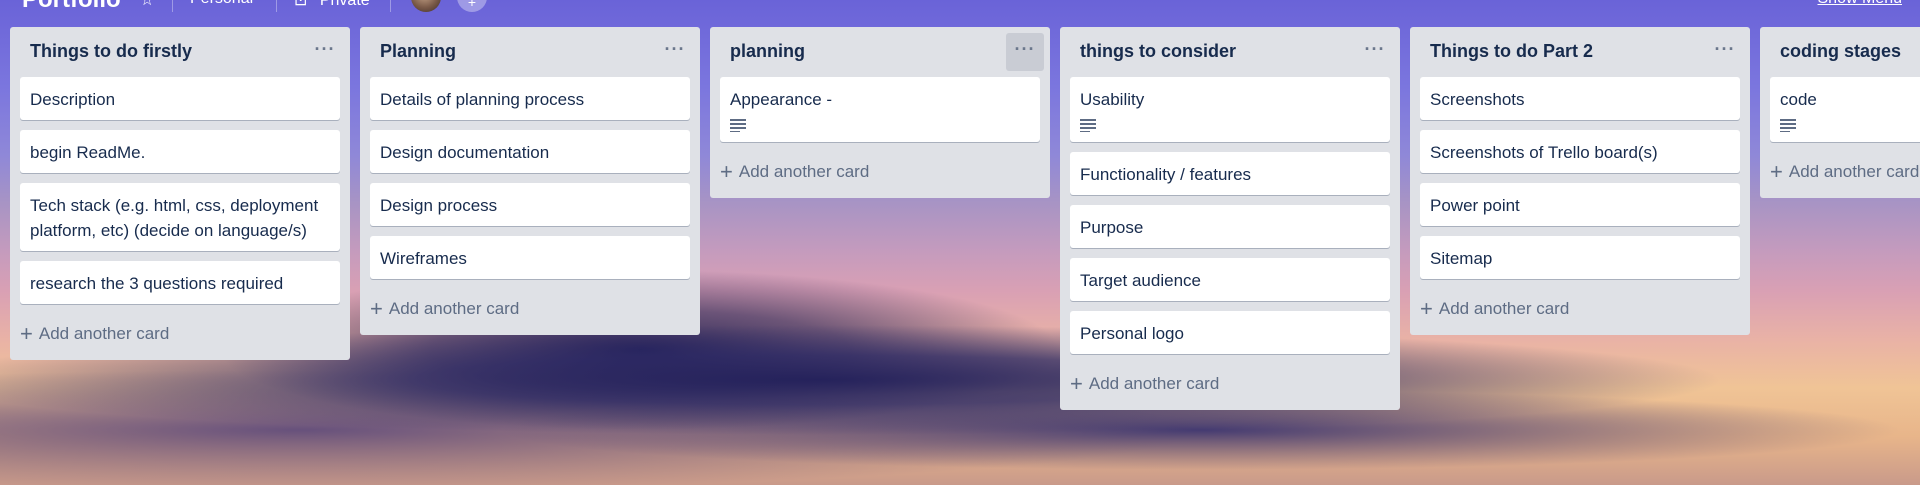  What do you see at coordinates (1511, 51) in the screenshot?
I see `list-title: Things to do Part 2` at bounding box center [1511, 51].